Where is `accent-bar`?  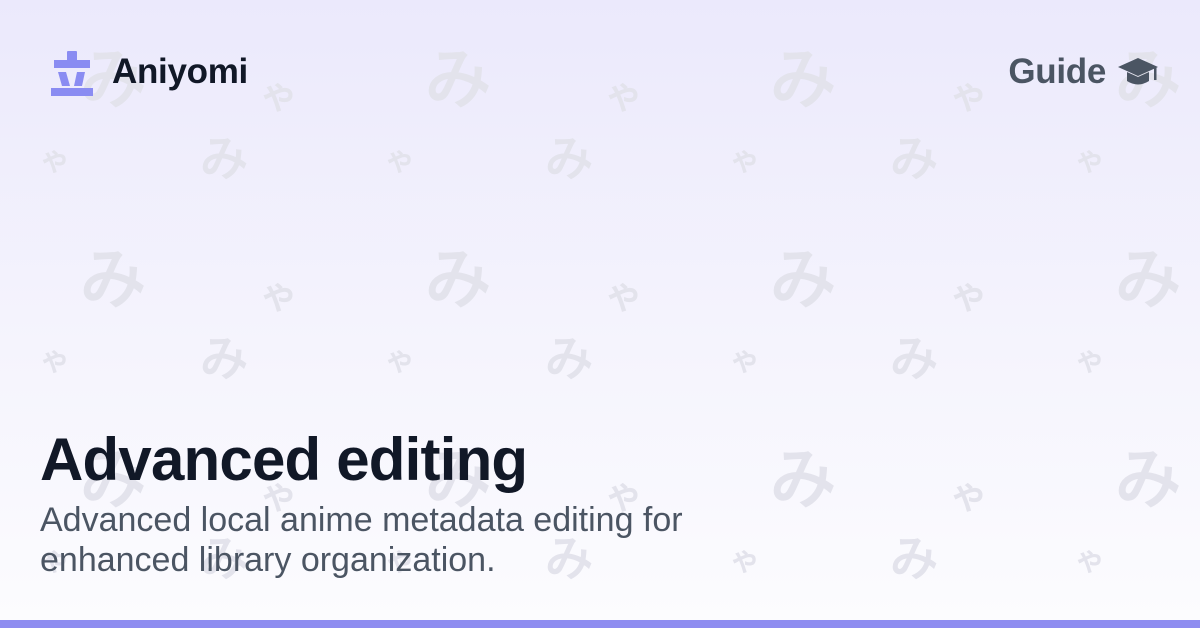
accent-bar is located at coordinates (600, 624).